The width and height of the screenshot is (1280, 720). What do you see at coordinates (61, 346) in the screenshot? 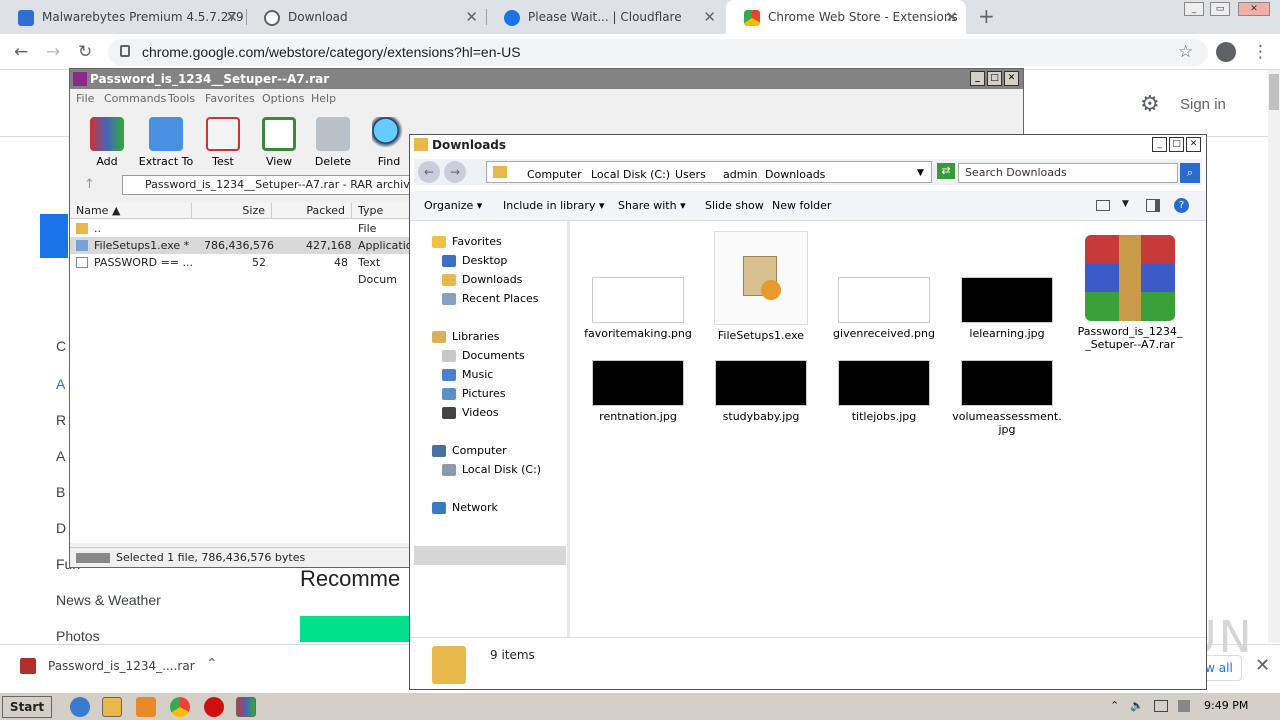
I see `sidebar-category: C` at bounding box center [61, 346].